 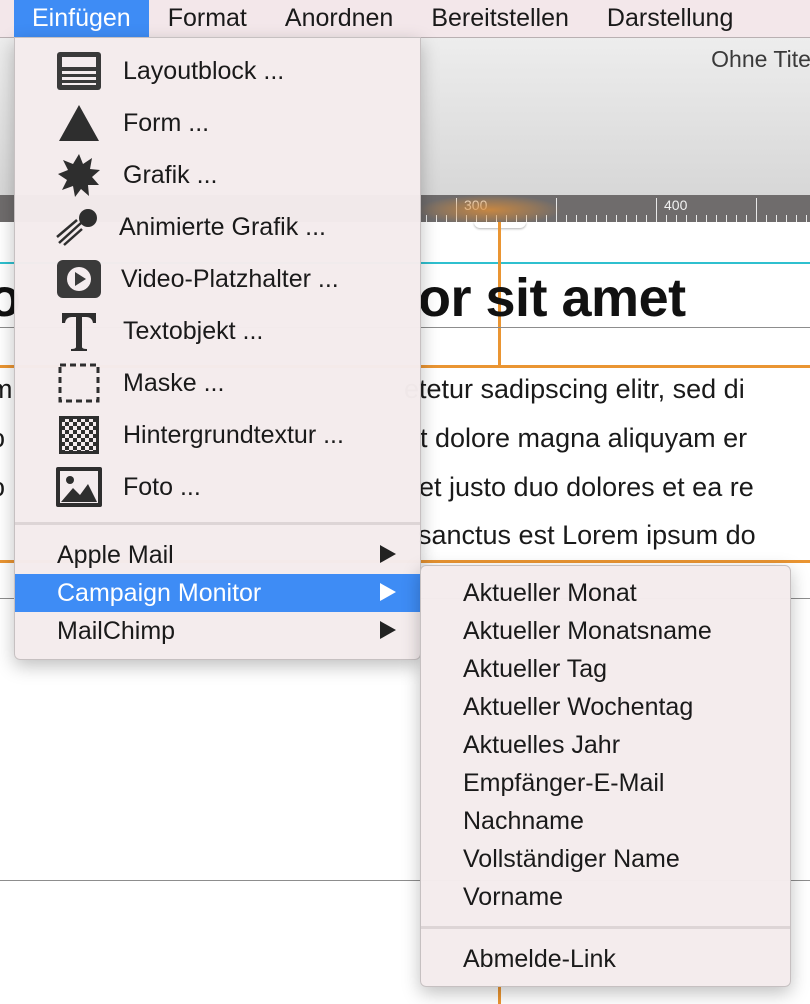 What do you see at coordinates (217, 631) in the screenshot?
I see `submenu-mailchimp: MailChimp` at bounding box center [217, 631].